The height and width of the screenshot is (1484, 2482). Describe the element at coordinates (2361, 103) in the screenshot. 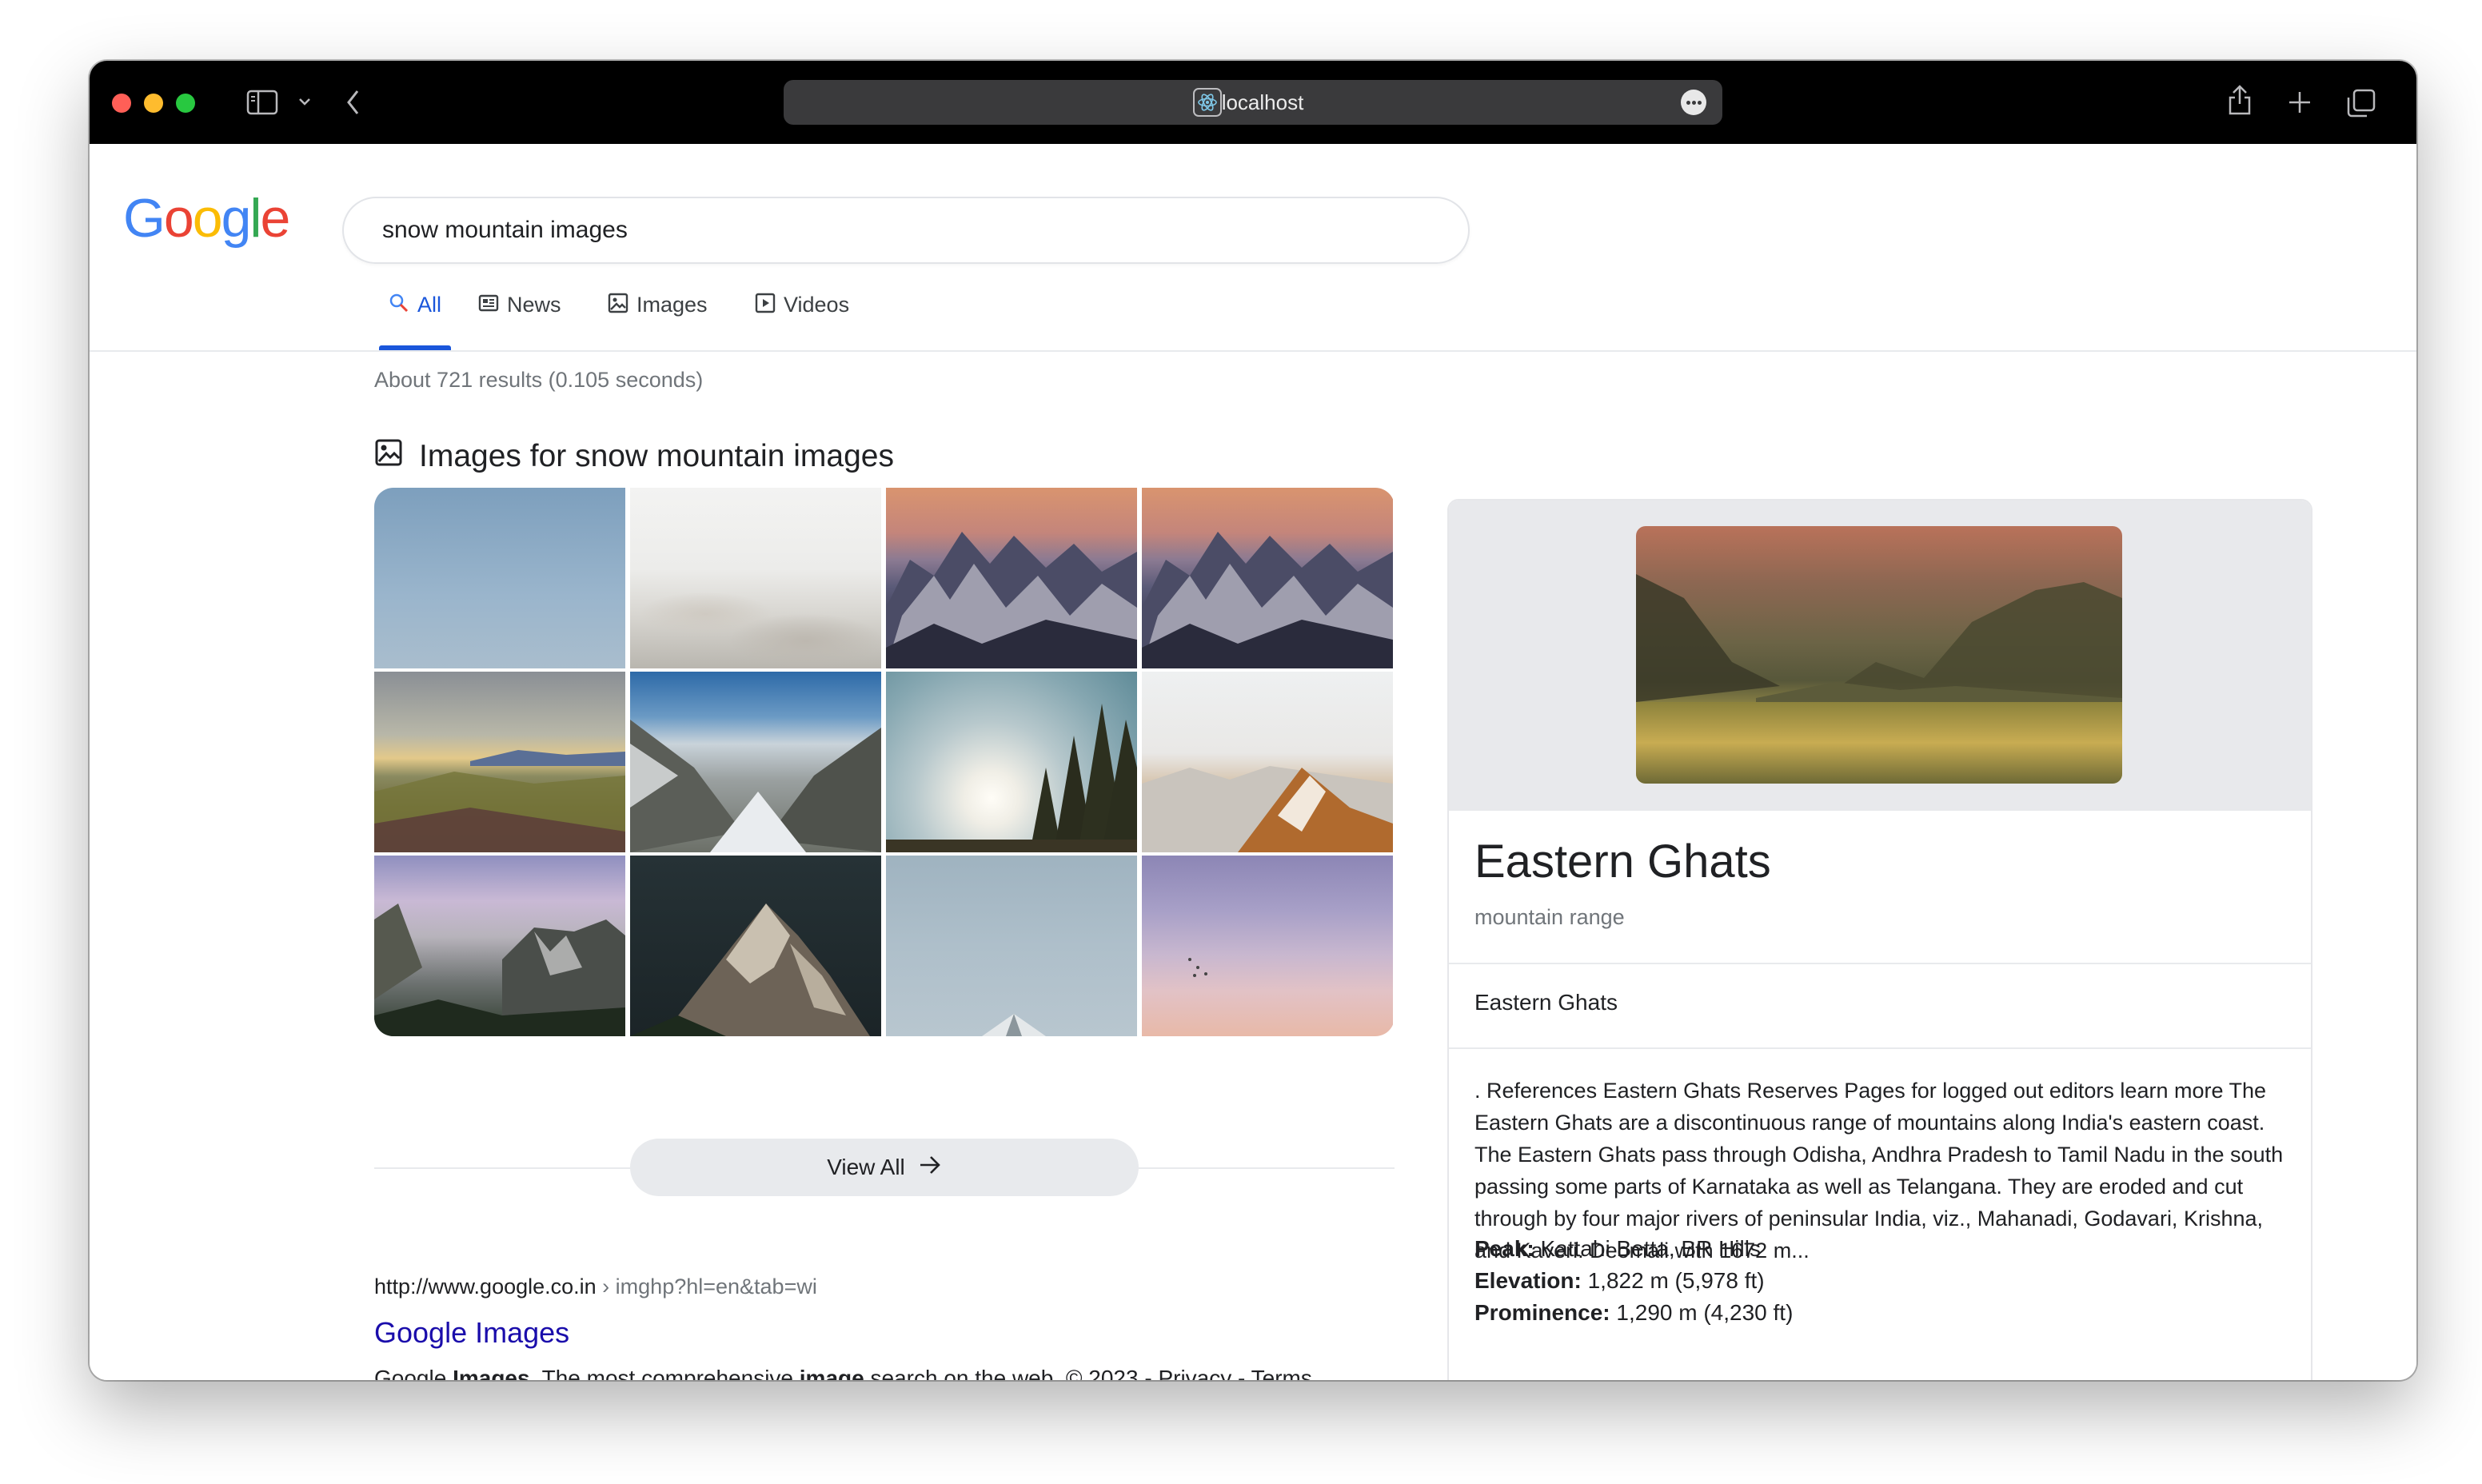

I see `tab-overview-icon` at that location.